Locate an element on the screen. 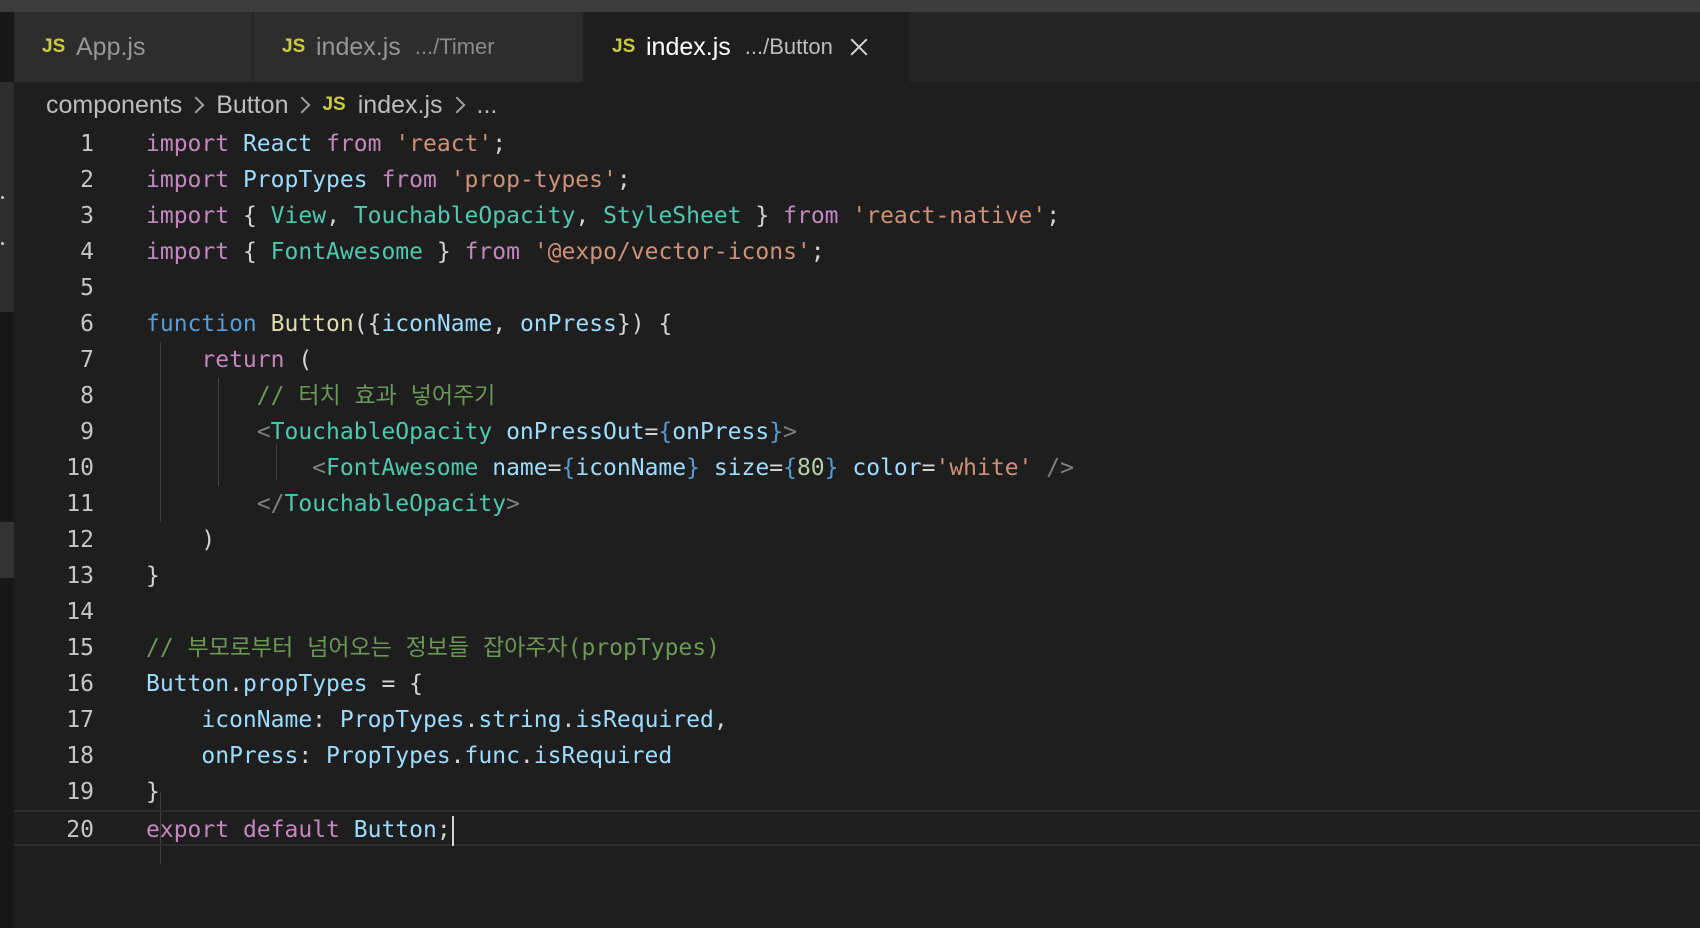  code-line: 19} is located at coordinates (857, 792).